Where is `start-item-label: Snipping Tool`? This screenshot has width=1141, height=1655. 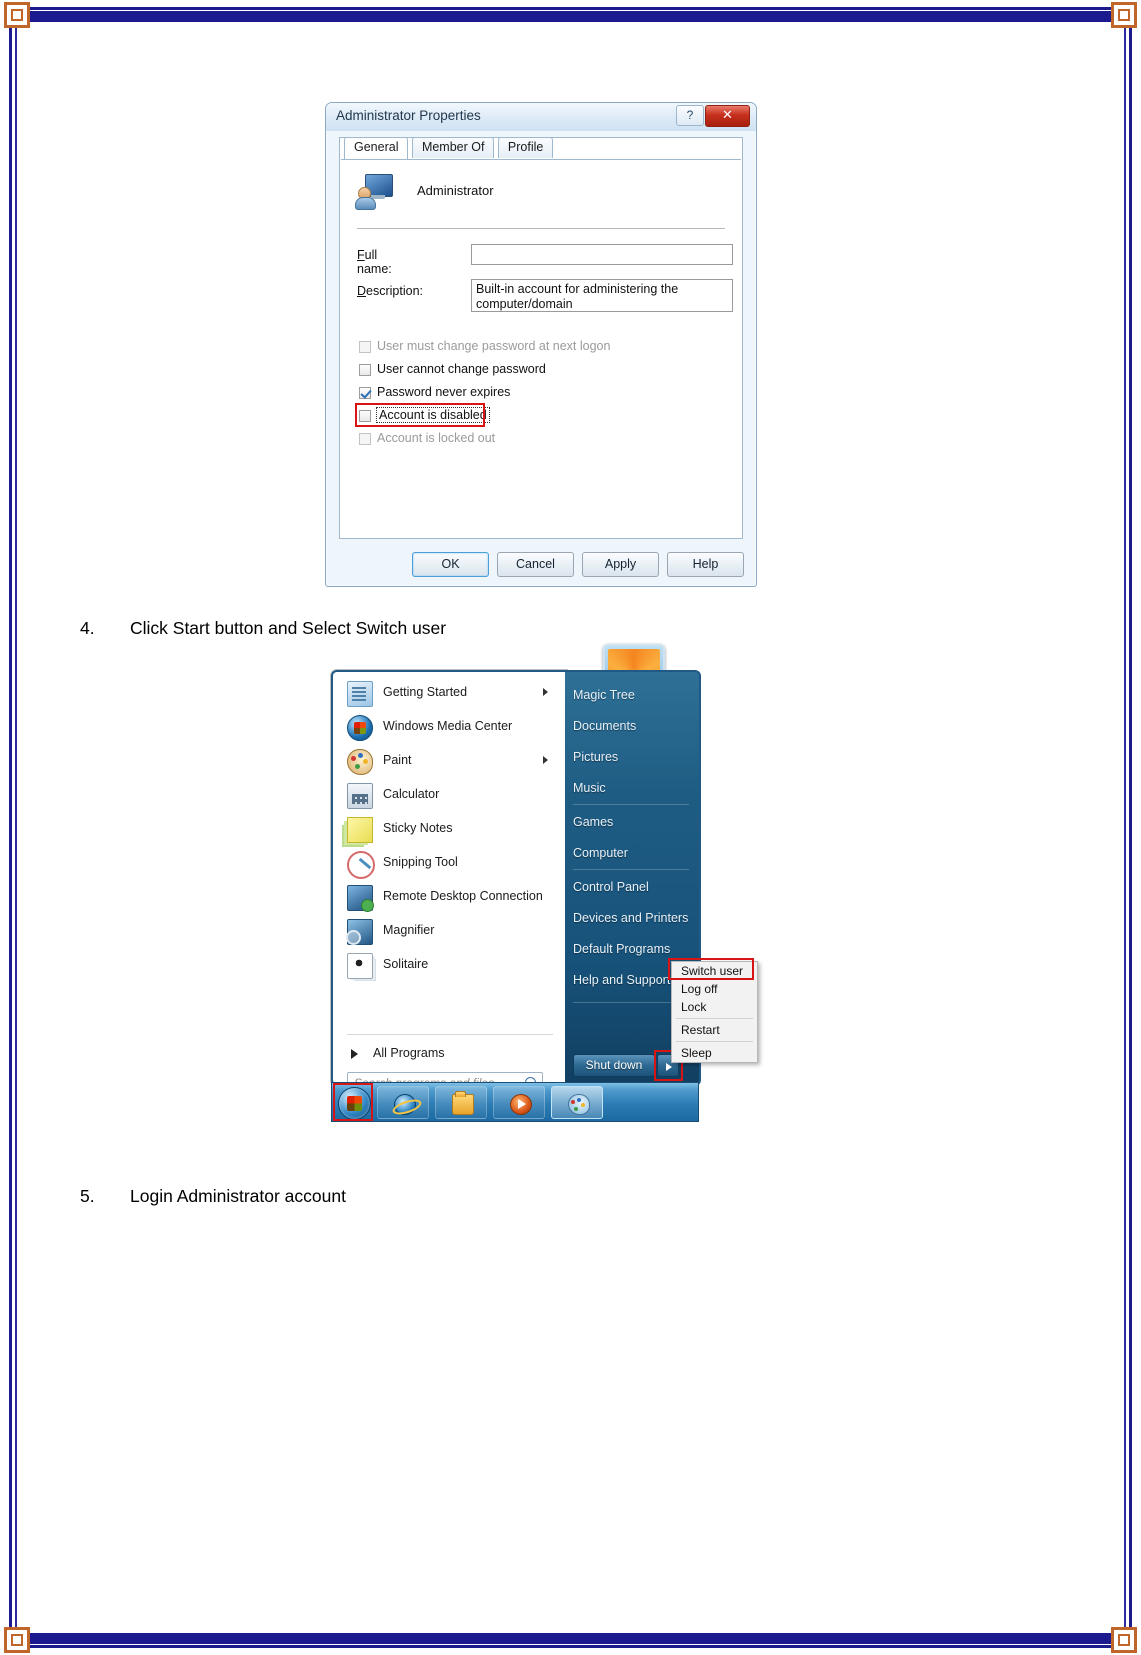 start-item-label: Snipping Tool is located at coordinates (420, 862).